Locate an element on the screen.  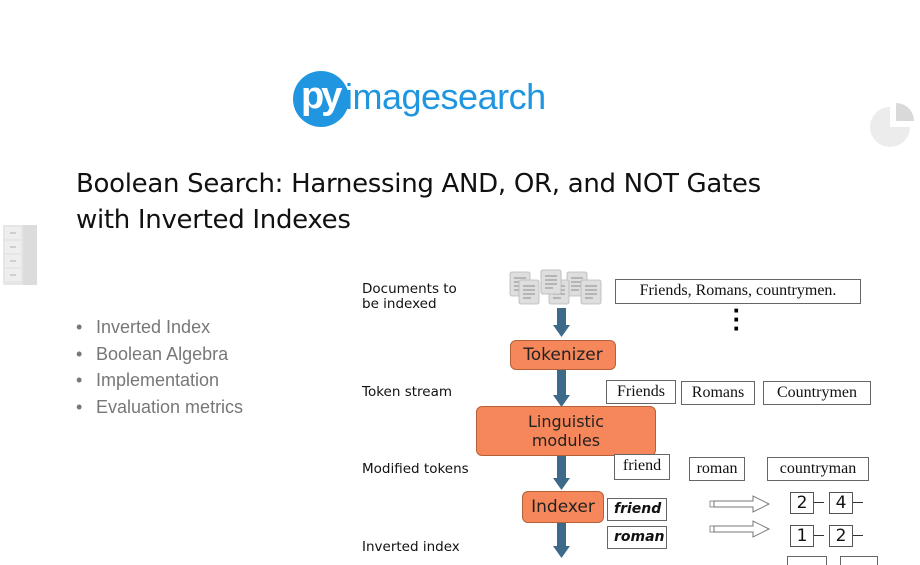
ellipsis-vertical-icon: · · · is located at coordinates (737, 319).